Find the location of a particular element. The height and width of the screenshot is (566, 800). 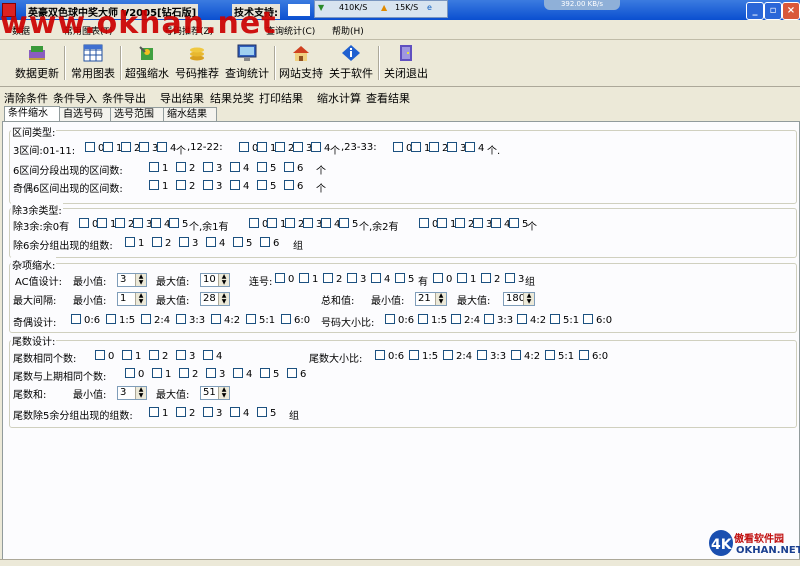

menu-query: 查询统计(C) is located at coordinates (290, 30).